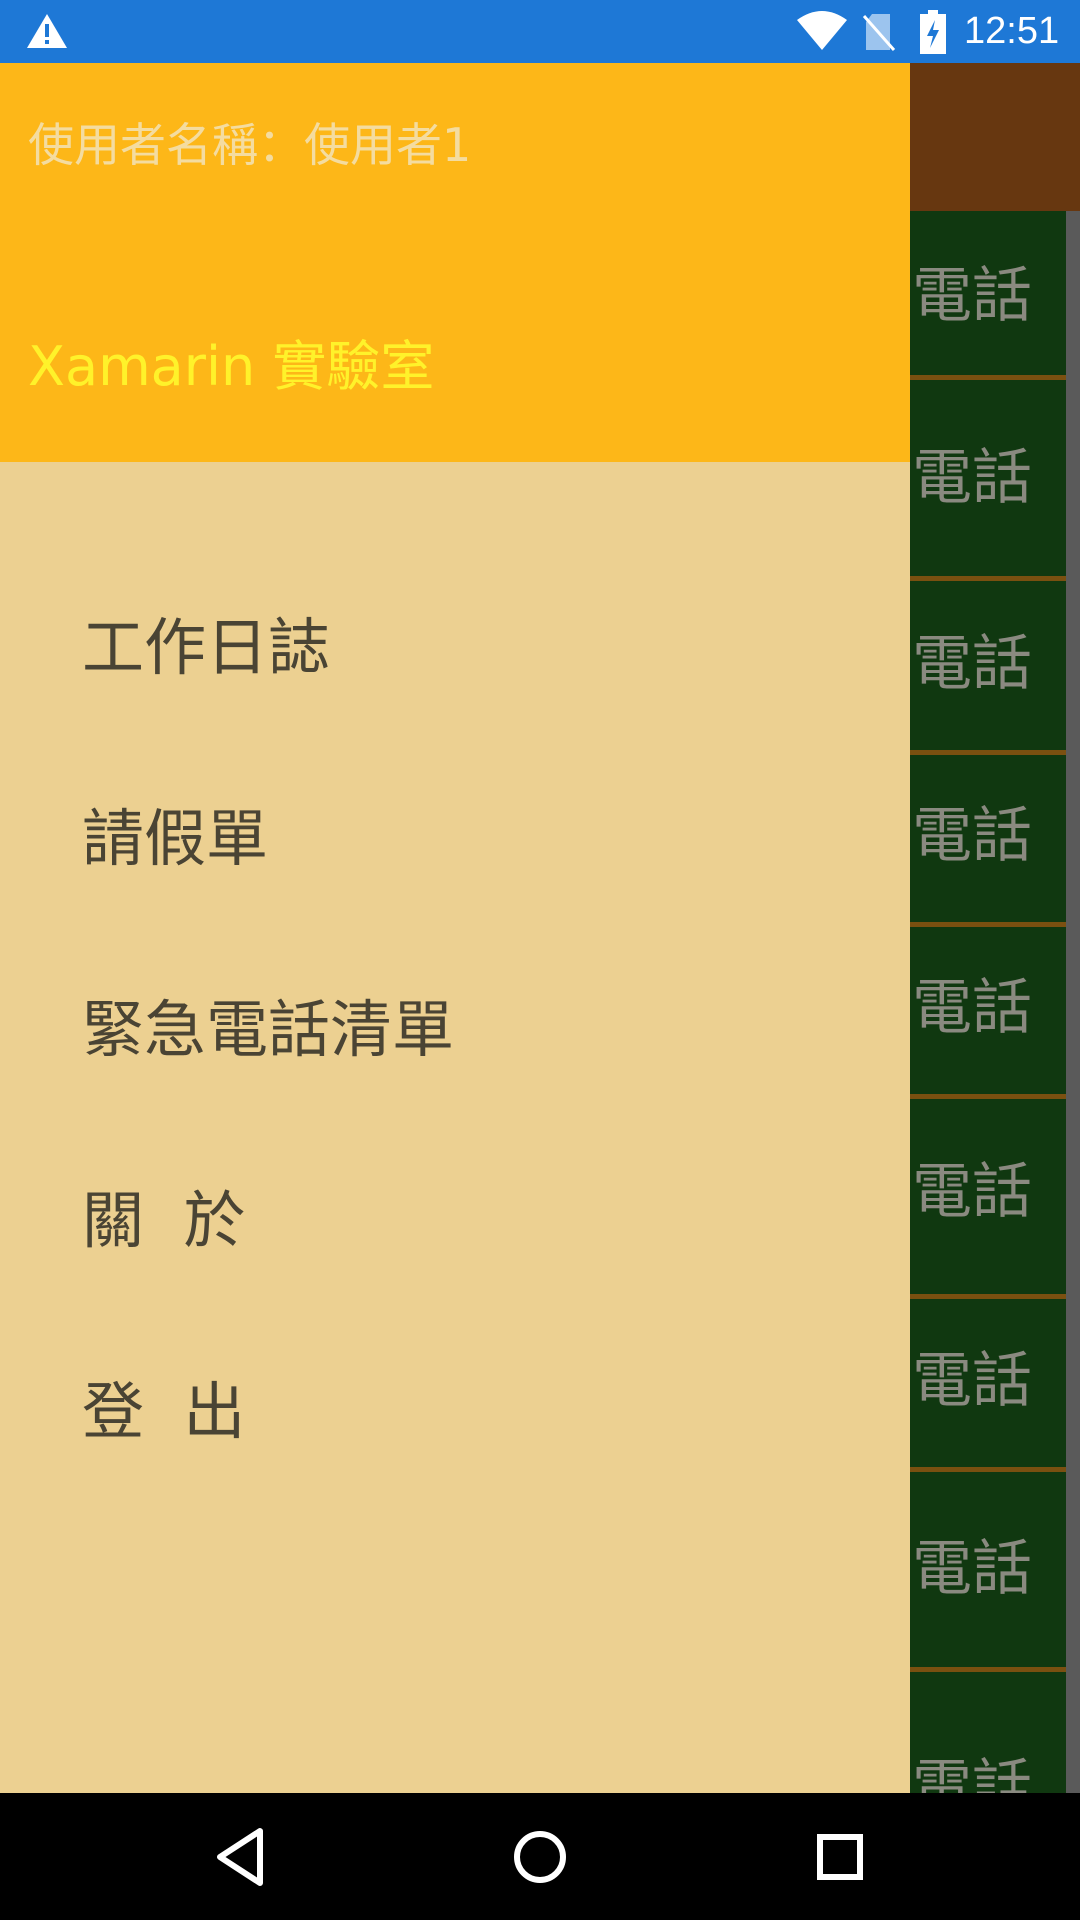 The image size is (1080, 1920). Describe the element at coordinates (879, 32) in the screenshot. I see `no-sim-icon` at that location.